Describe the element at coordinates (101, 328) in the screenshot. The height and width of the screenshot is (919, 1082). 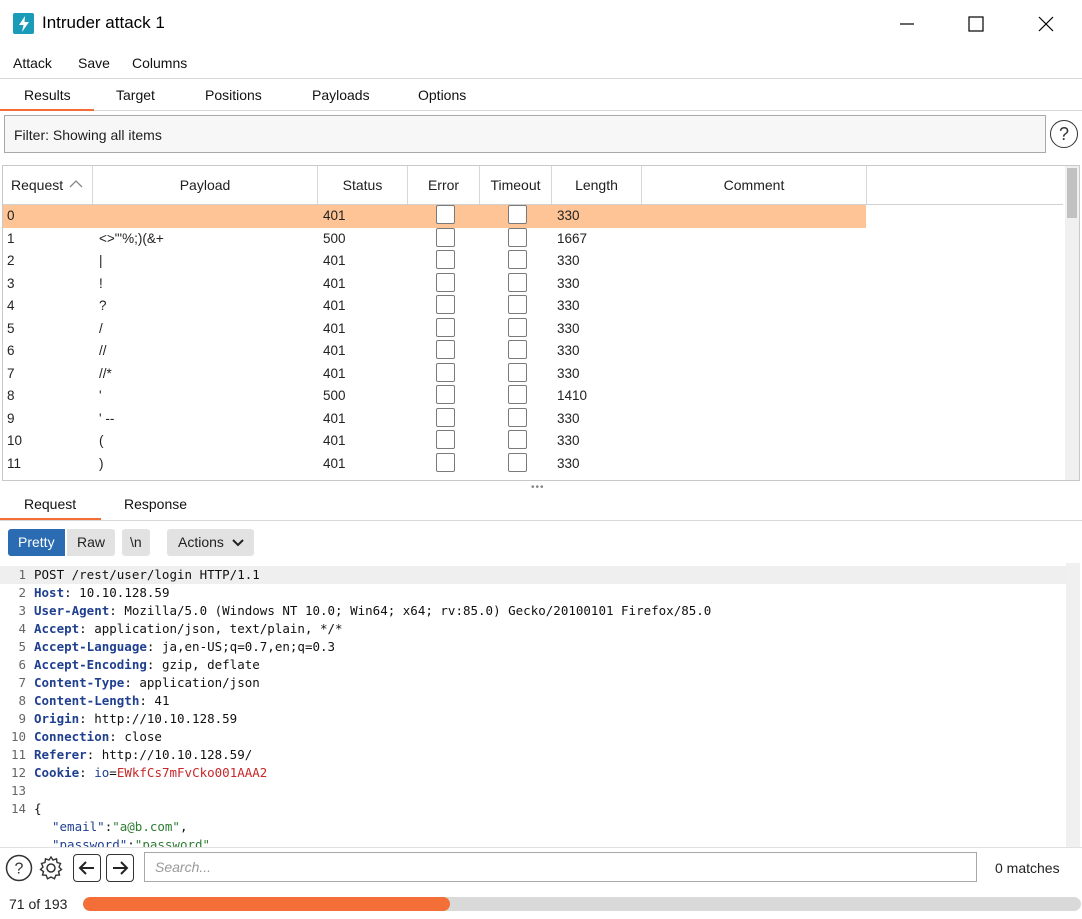
I see `cell-payload: /` at that location.